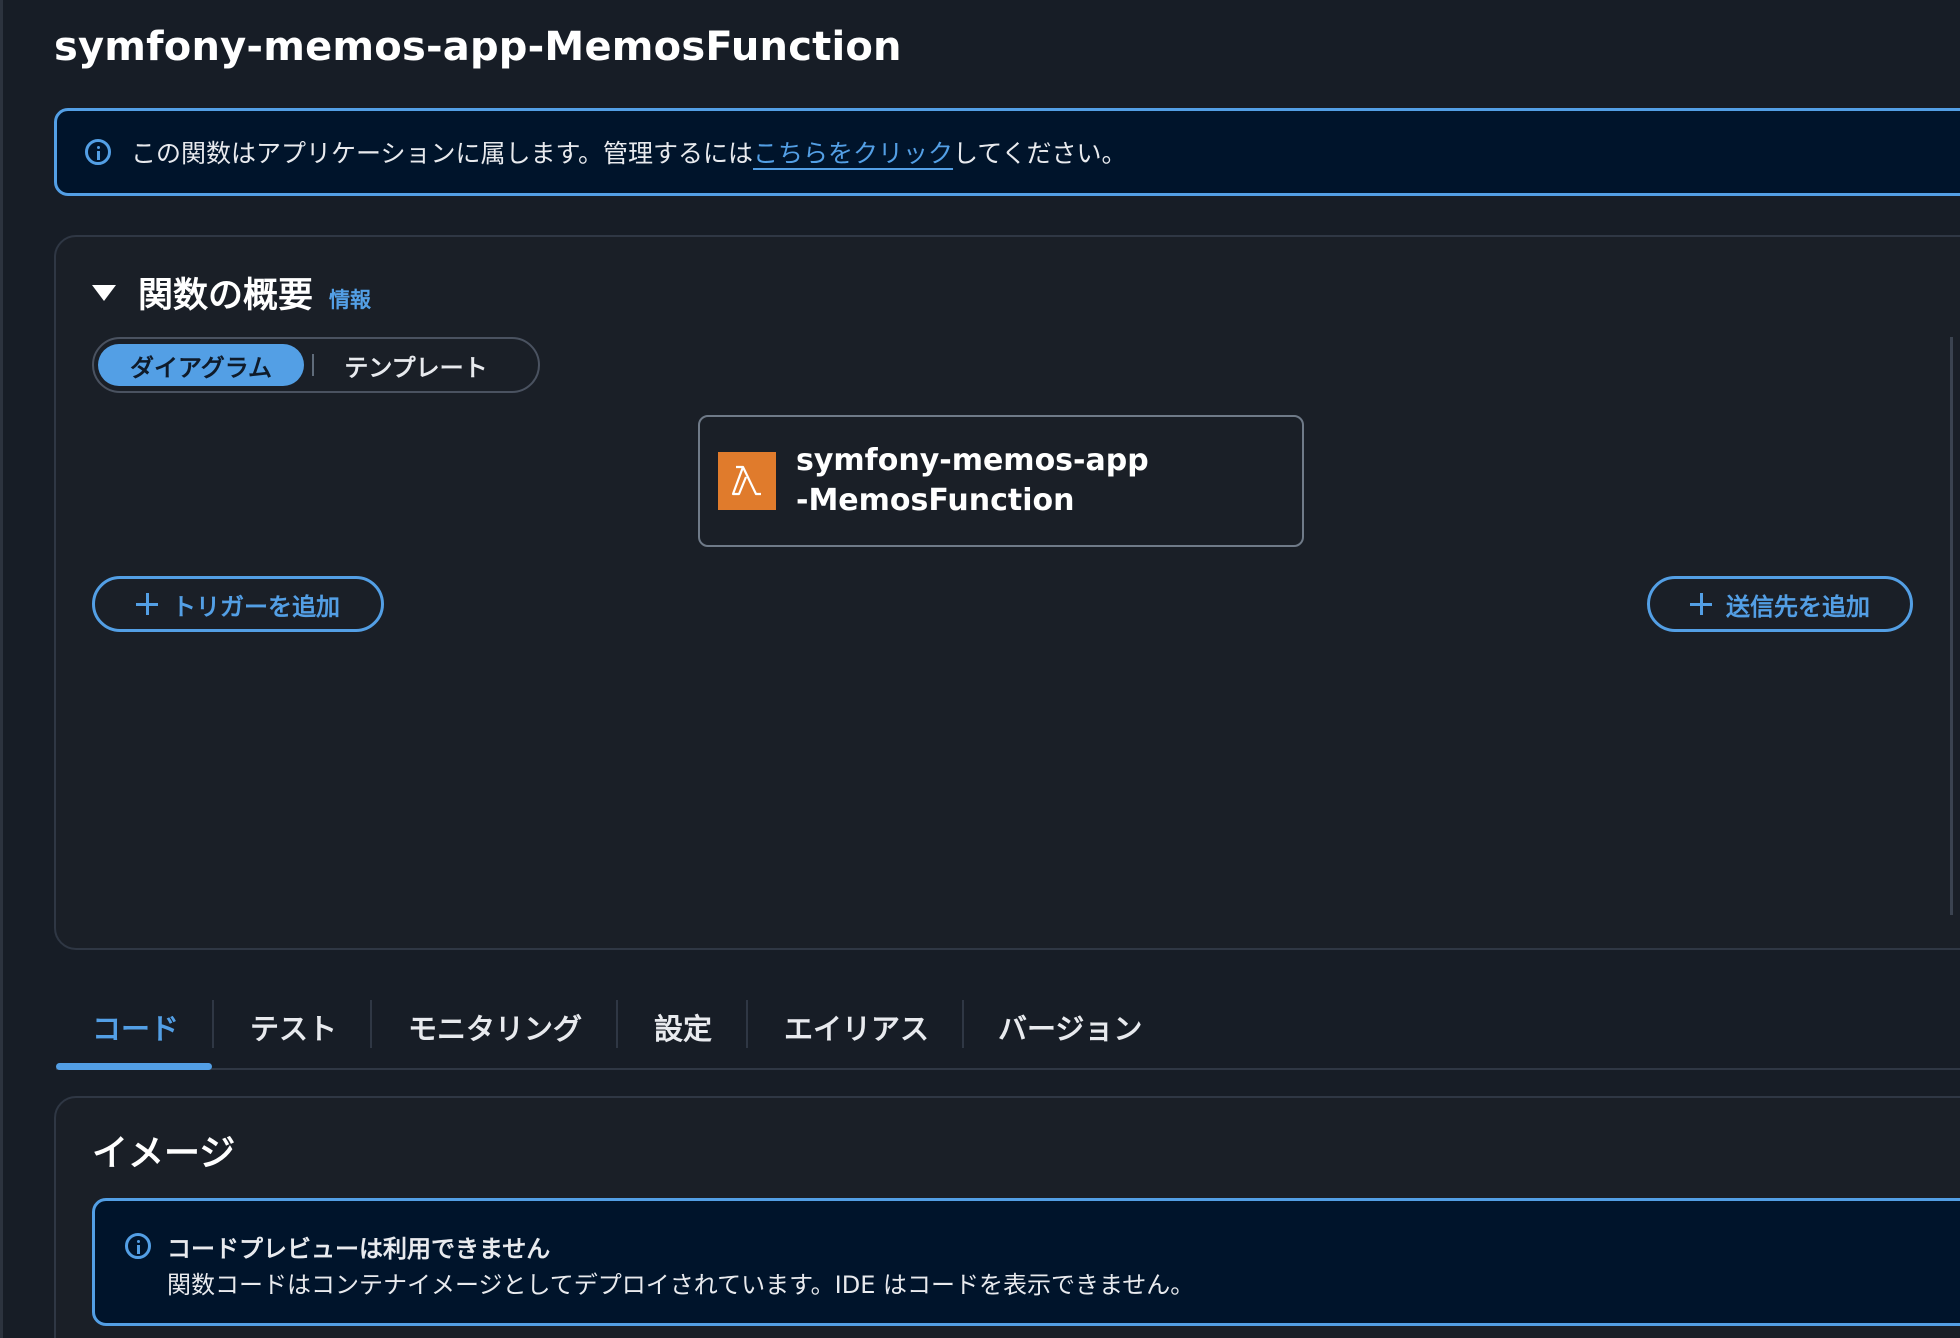 The width and height of the screenshot is (1960, 1338). I want to click on function-tabs: コード テスト モニタリング 設定 エイリアス バージョン, so click(1008, 1035).